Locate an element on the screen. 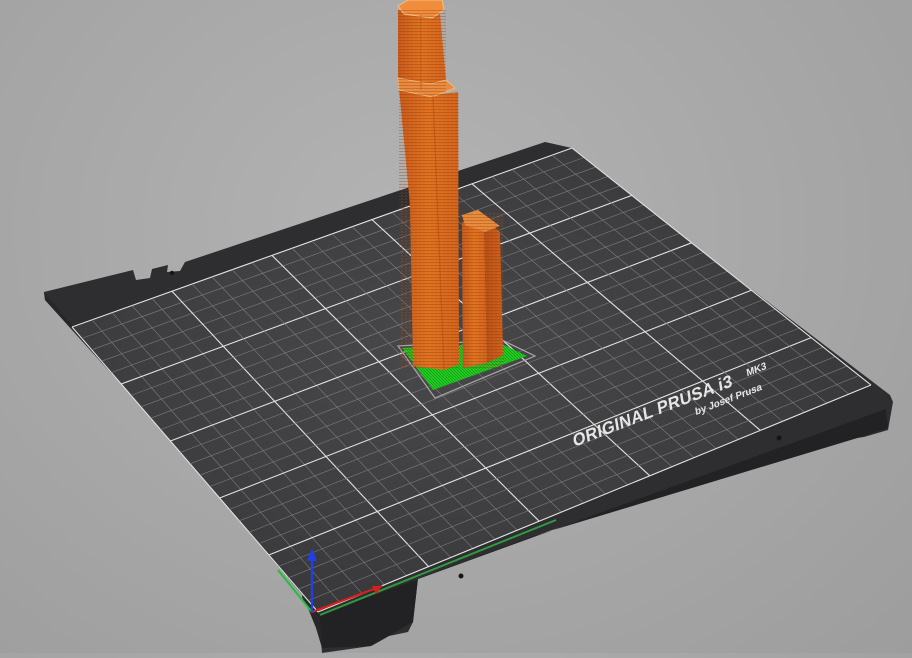 Image resolution: width=912 pixels, height=658 pixels. tall-tower is located at coordinates (428, 185).